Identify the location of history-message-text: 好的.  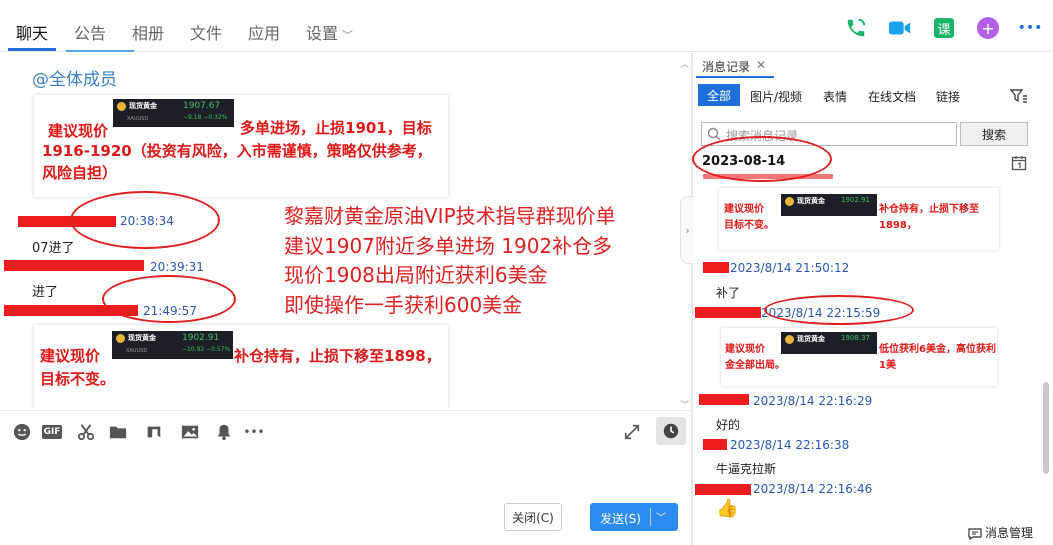
(728, 425).